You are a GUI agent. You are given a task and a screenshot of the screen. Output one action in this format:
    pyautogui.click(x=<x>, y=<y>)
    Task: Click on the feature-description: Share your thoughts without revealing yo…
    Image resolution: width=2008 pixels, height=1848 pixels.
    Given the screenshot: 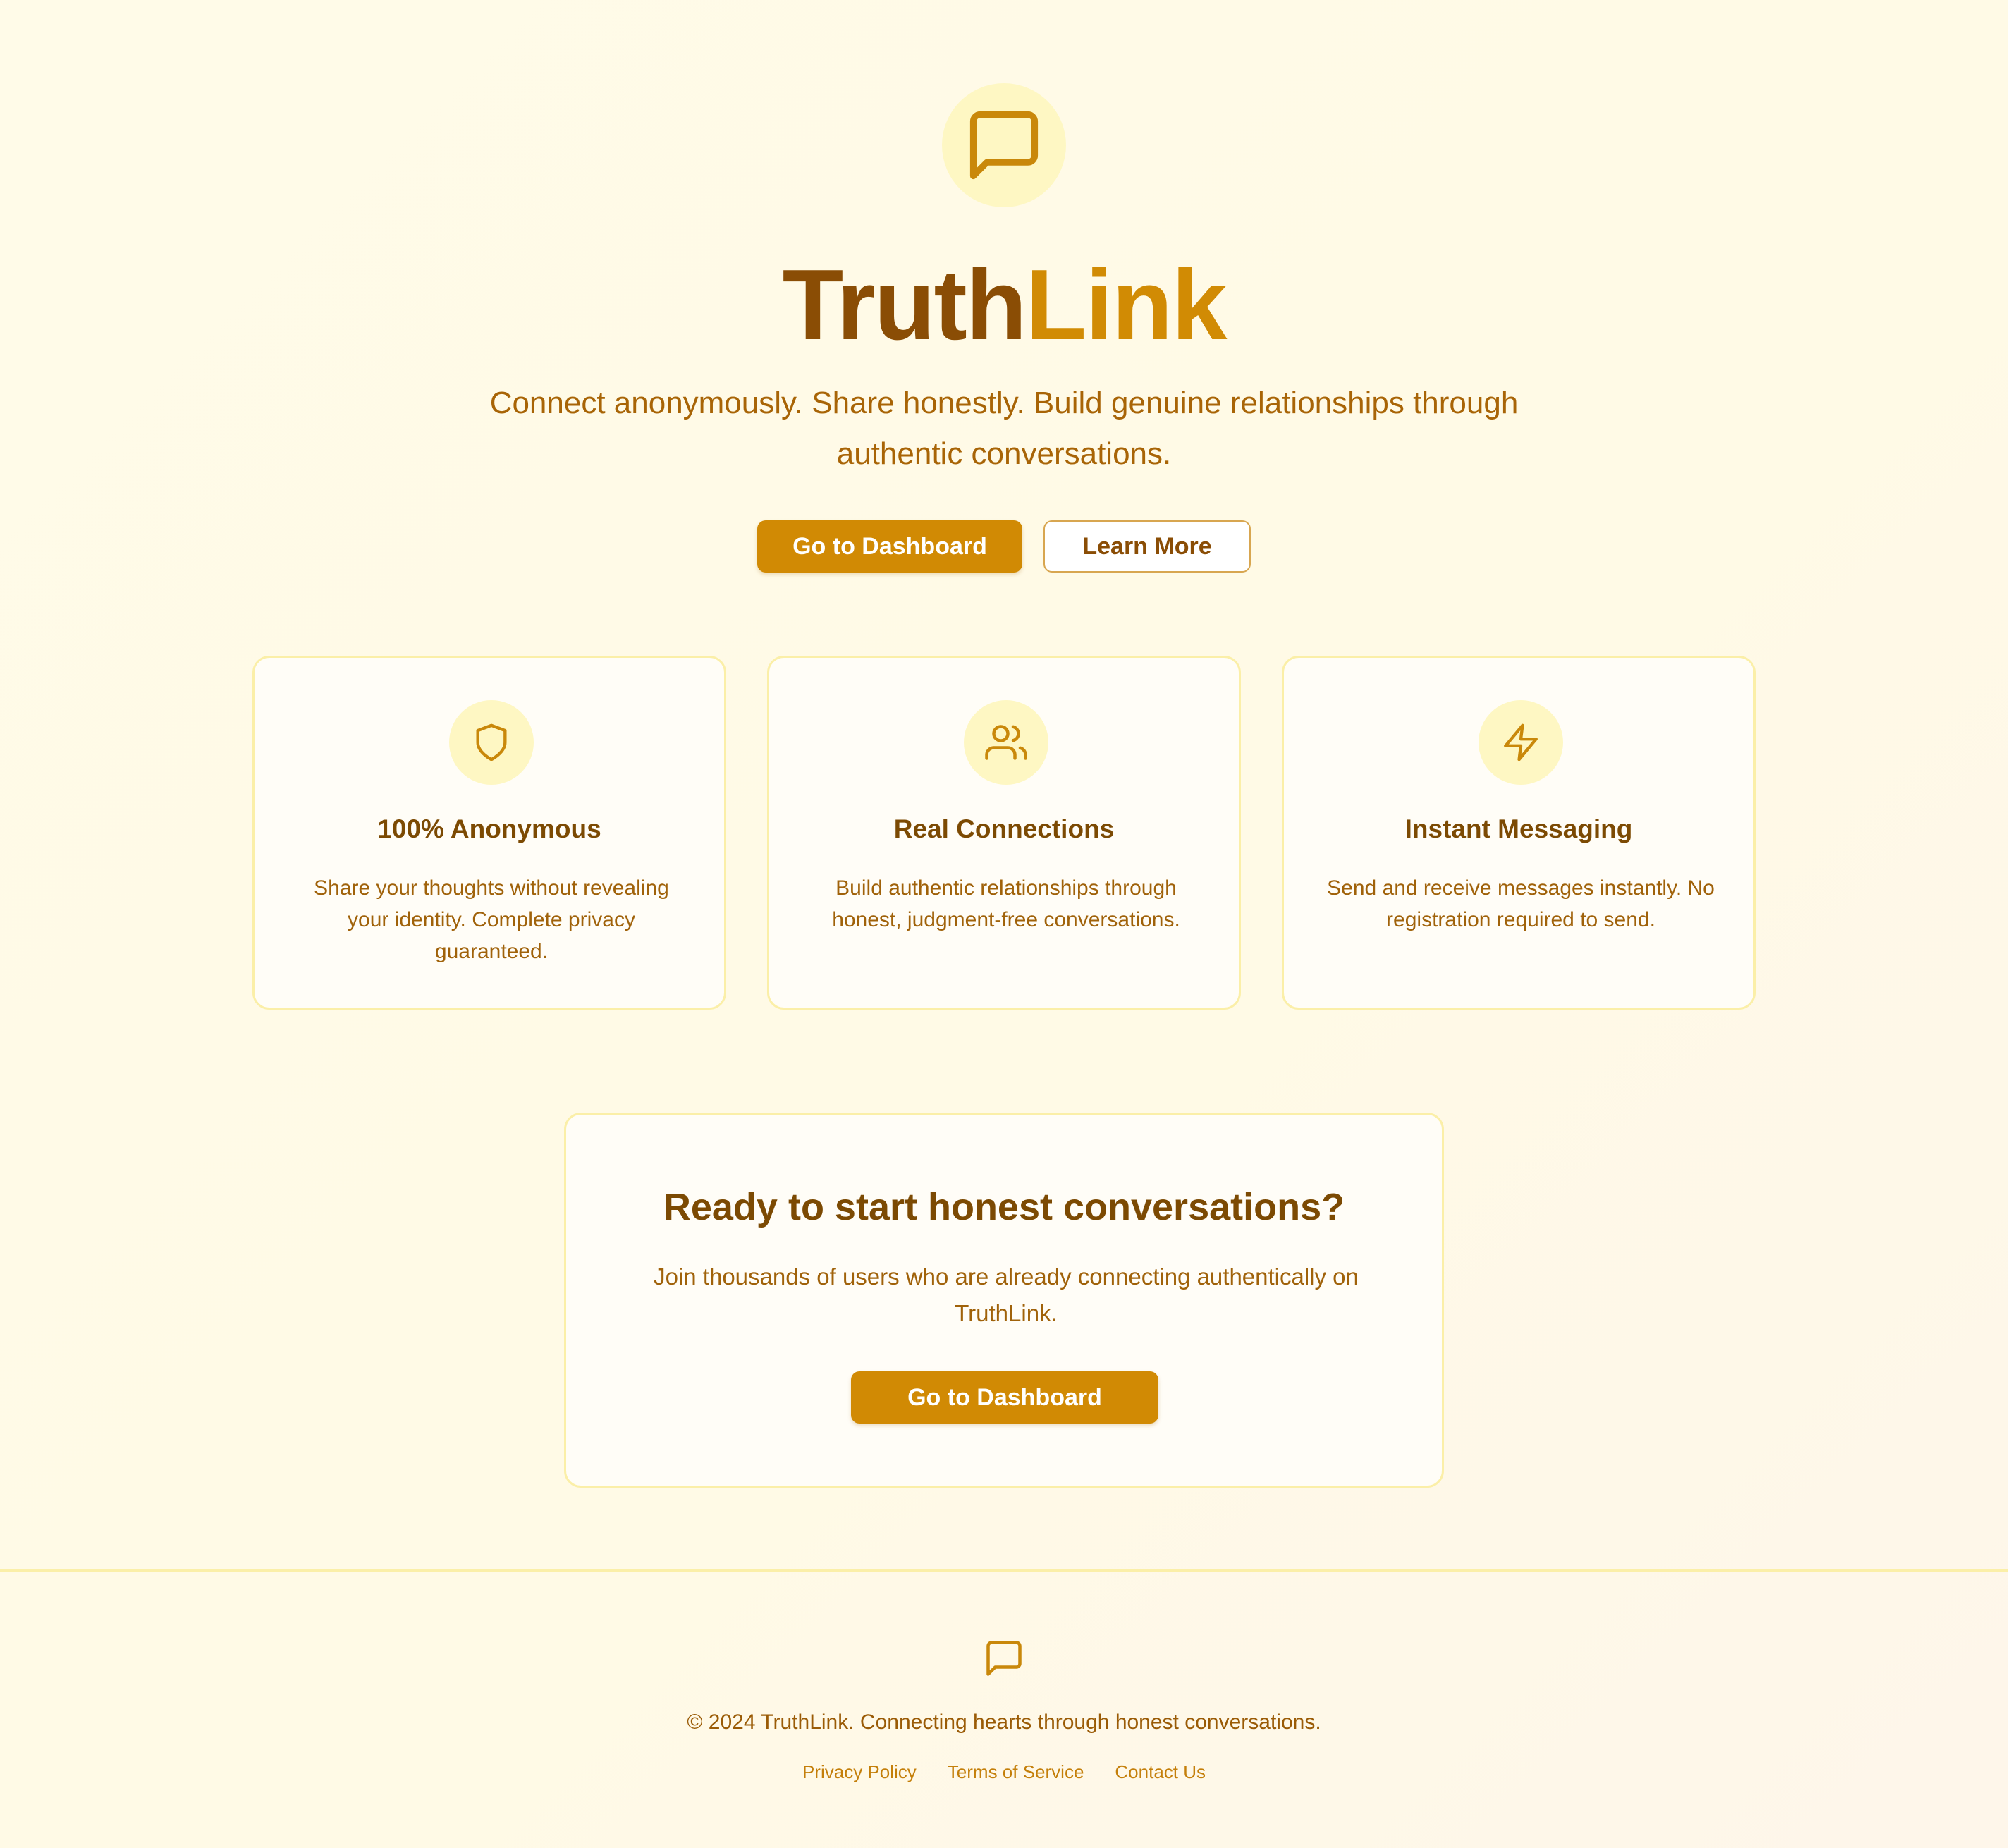 What is the action you would take?
    pyautogui.click(x=492, y=919)
    